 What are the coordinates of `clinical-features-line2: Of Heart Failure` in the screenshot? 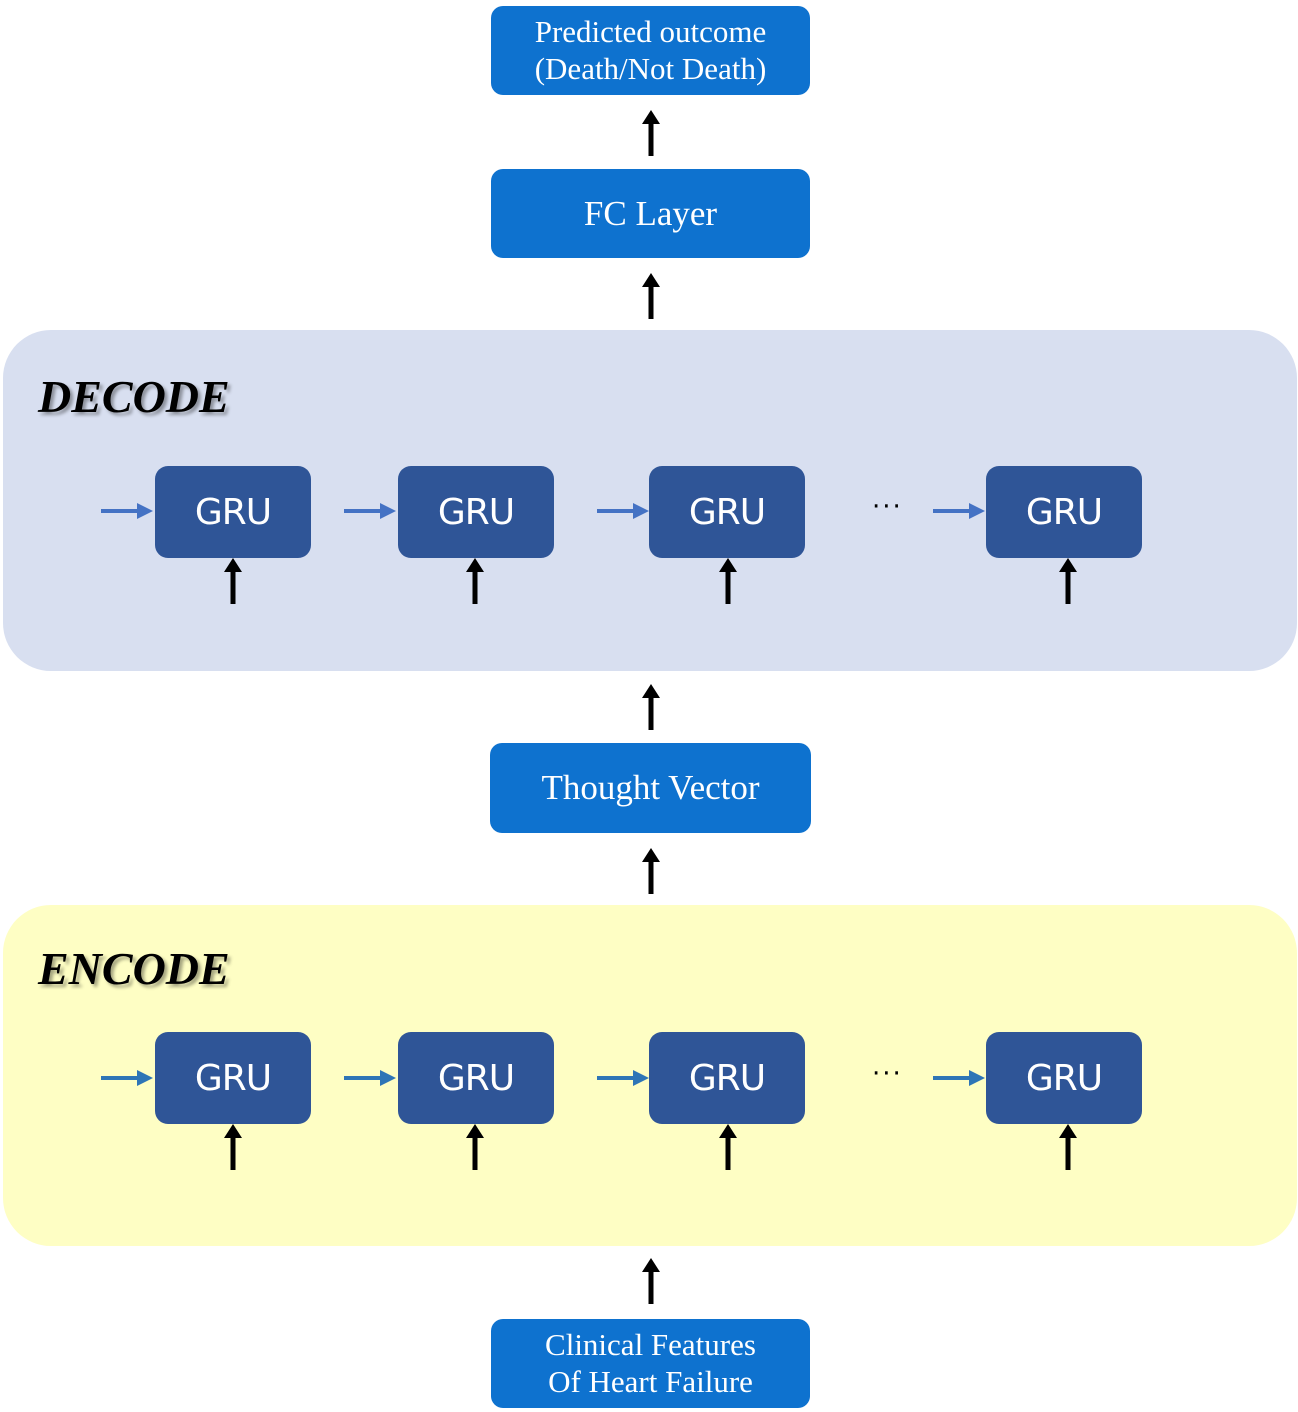 It's located at (650, 1381).